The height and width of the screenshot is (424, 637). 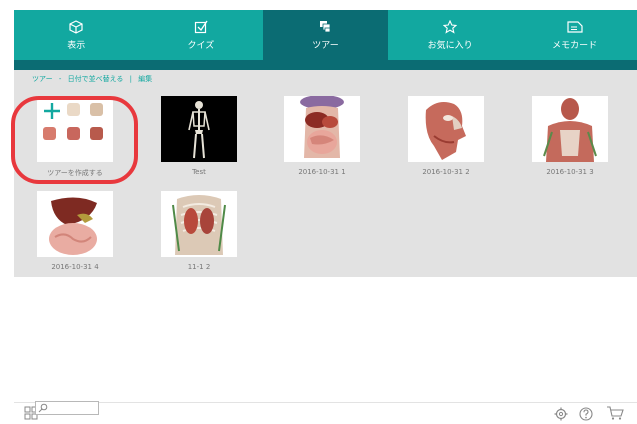 What do you see at coordinates (75, 267) in the screenshot?
I see `tile-caption: 2016-10-31 4` at bounding box center [75, 267].